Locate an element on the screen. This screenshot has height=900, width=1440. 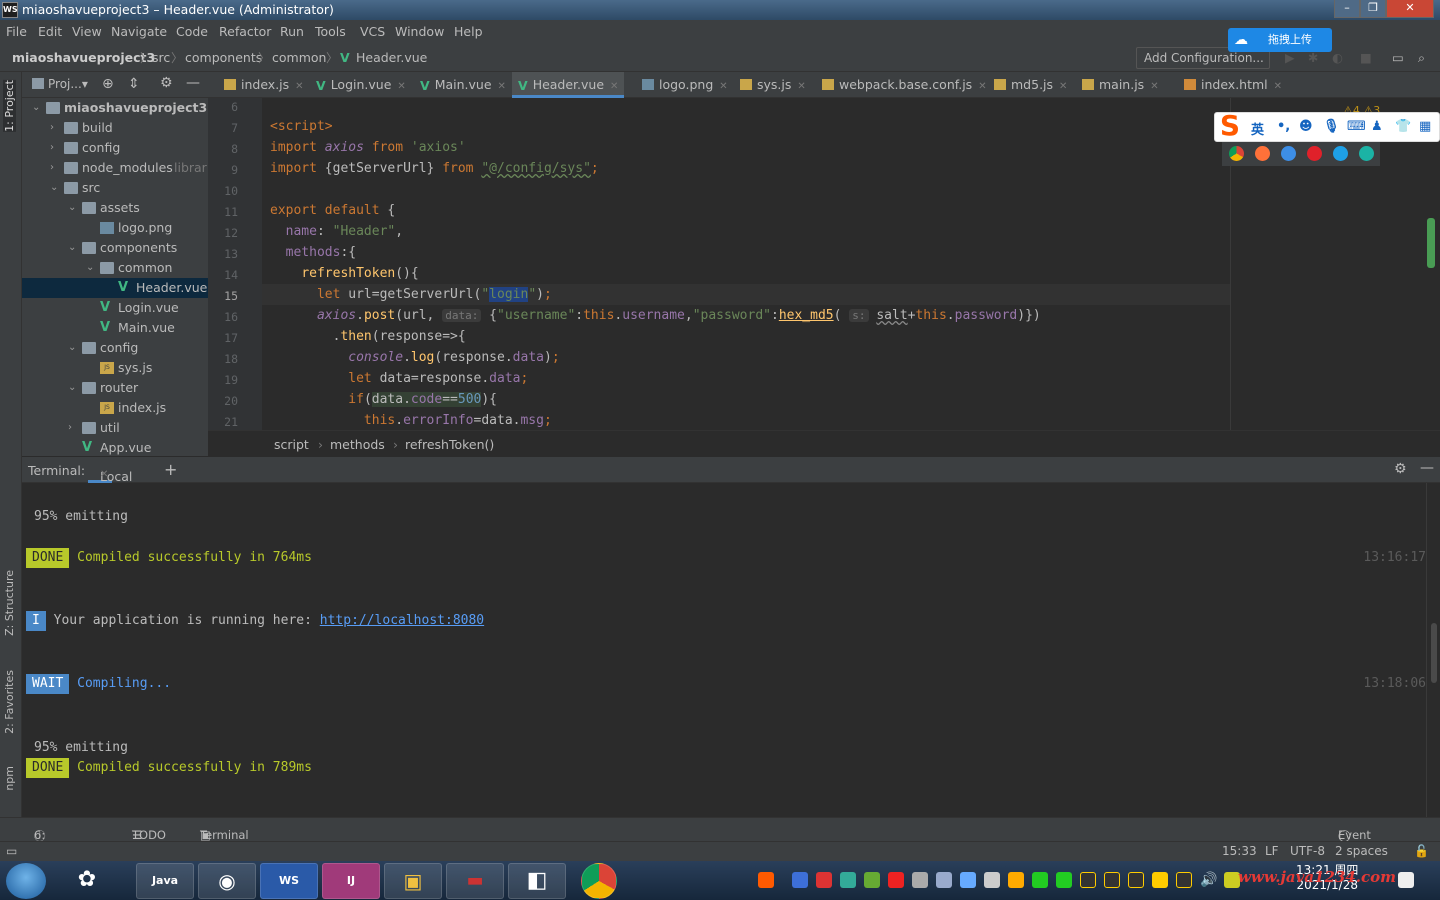
grid-menu-icon: ▦ is located at coordinates (1425, 126).